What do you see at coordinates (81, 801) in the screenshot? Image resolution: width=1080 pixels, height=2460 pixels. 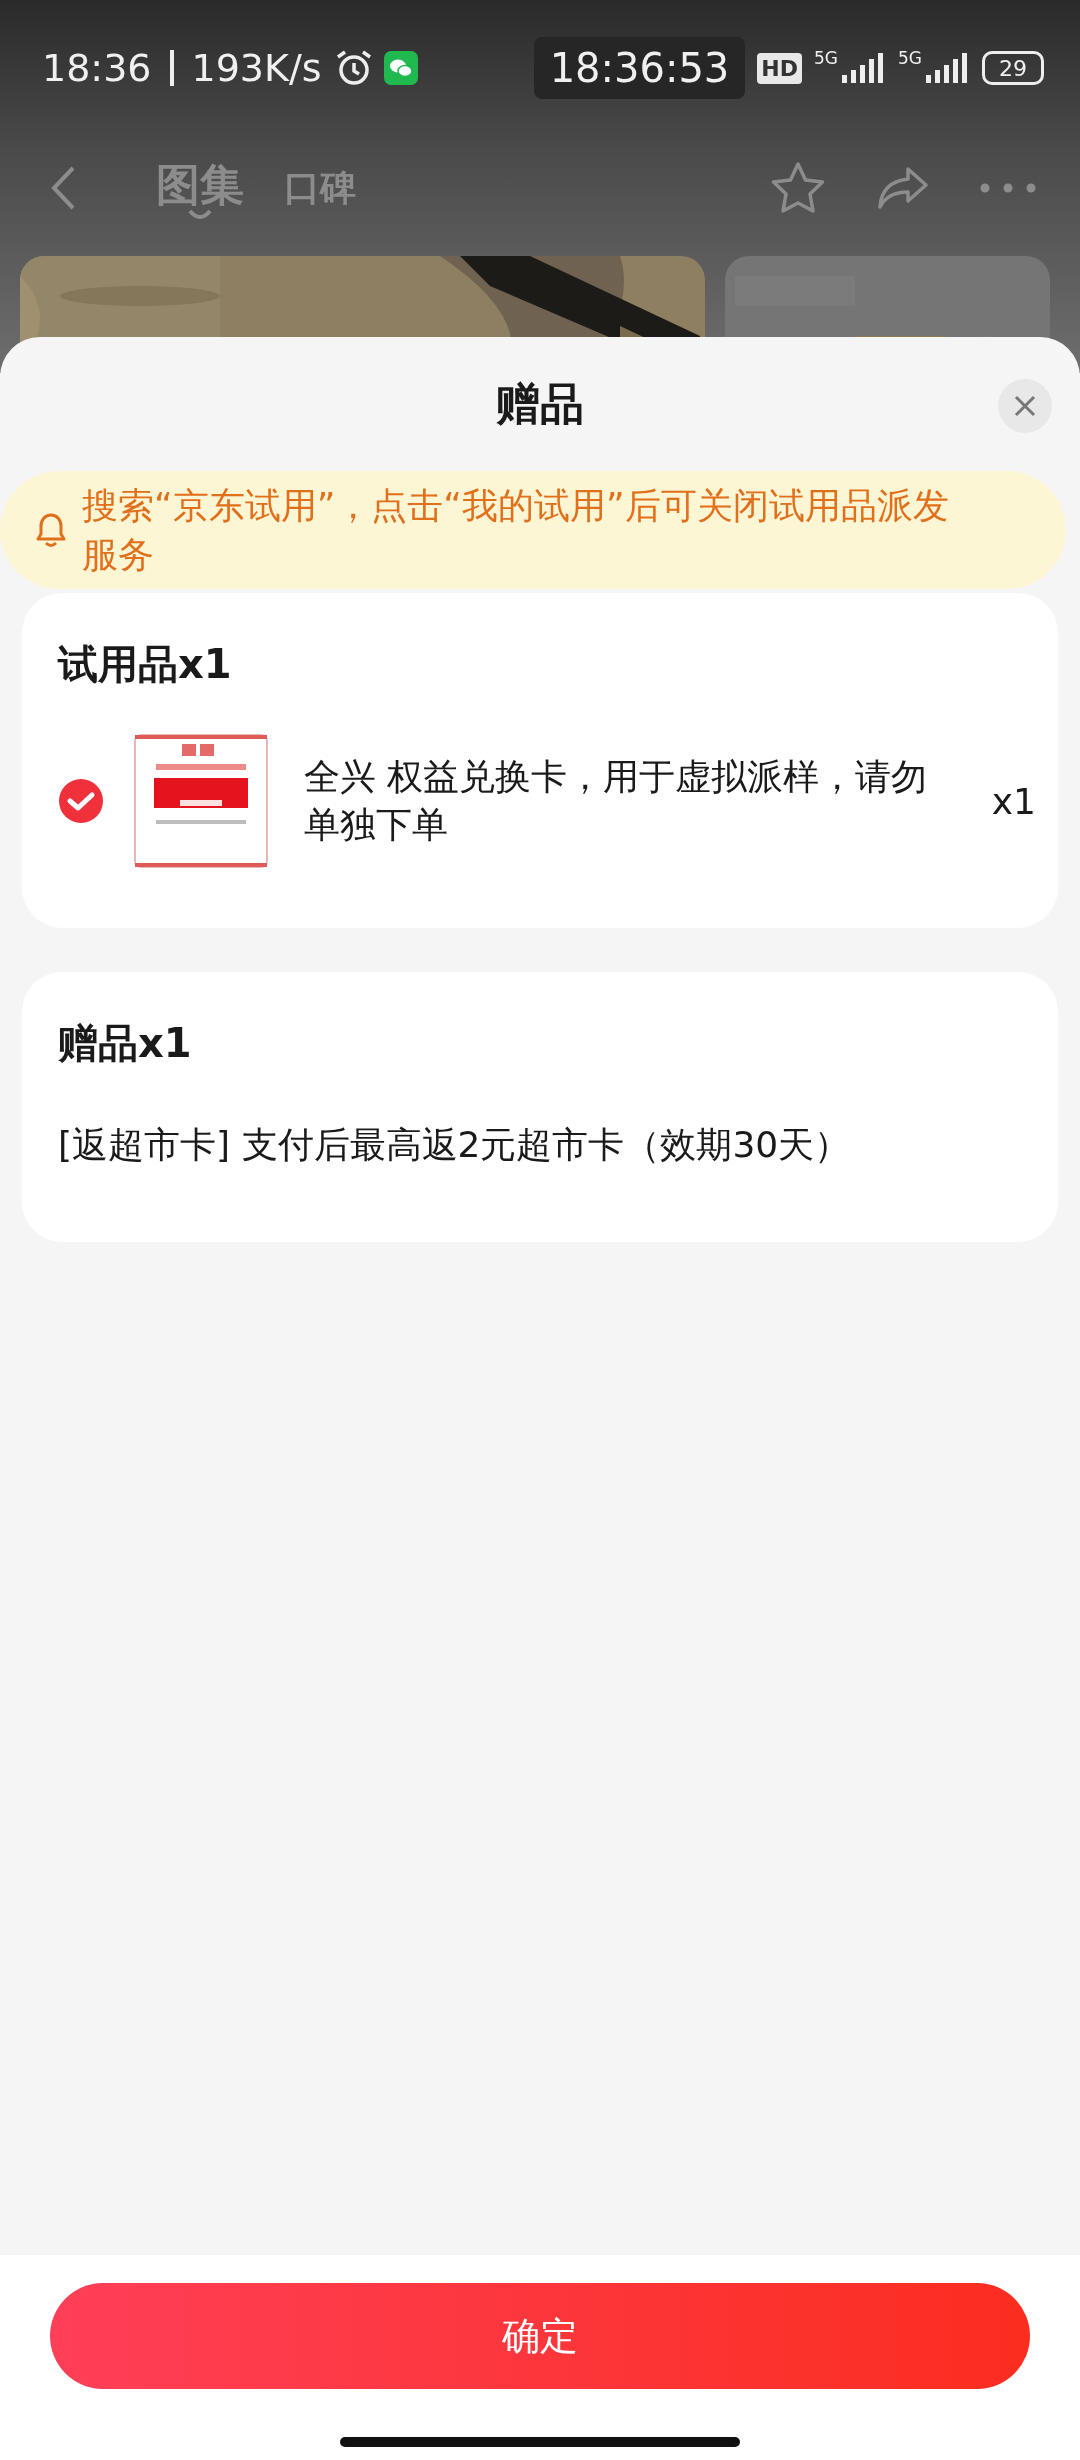 I see `checkbox` at bounding box center [81, 801].